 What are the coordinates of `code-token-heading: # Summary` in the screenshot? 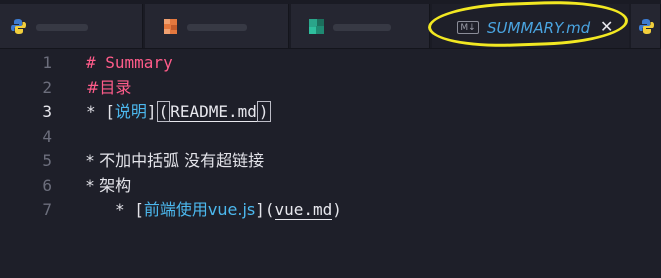 It's located at (129, 62).